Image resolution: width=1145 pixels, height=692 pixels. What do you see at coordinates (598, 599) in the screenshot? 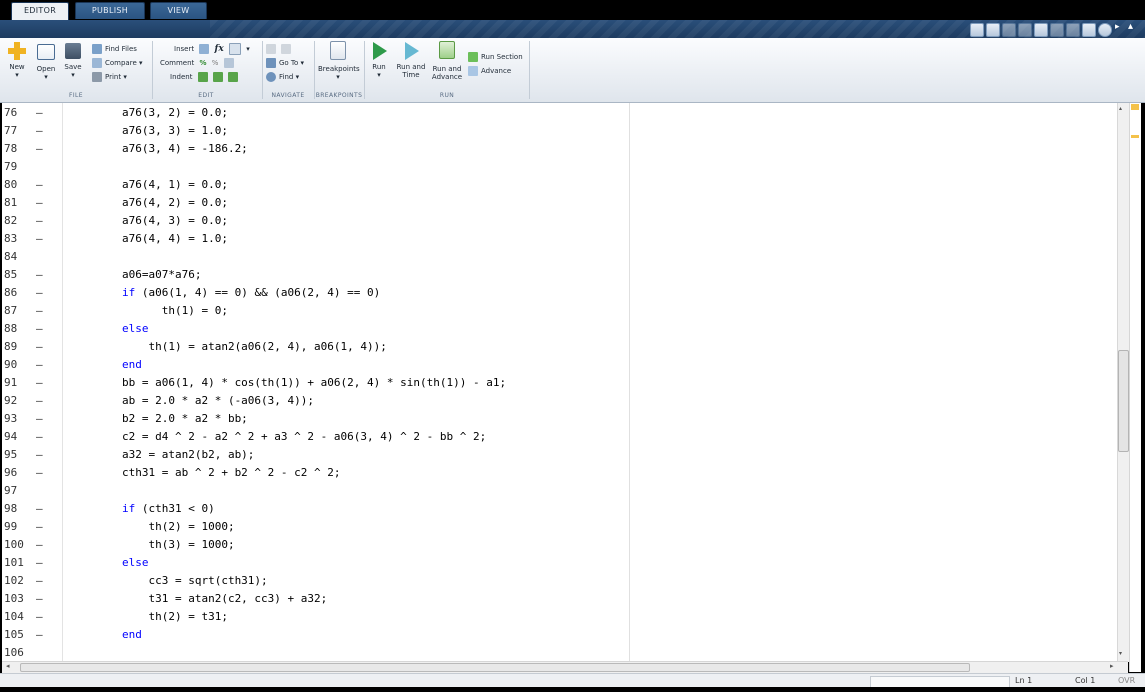
I see `code-line: t31 = atan2(c2, cc3) + a32;` at bounding box center [598, 599].